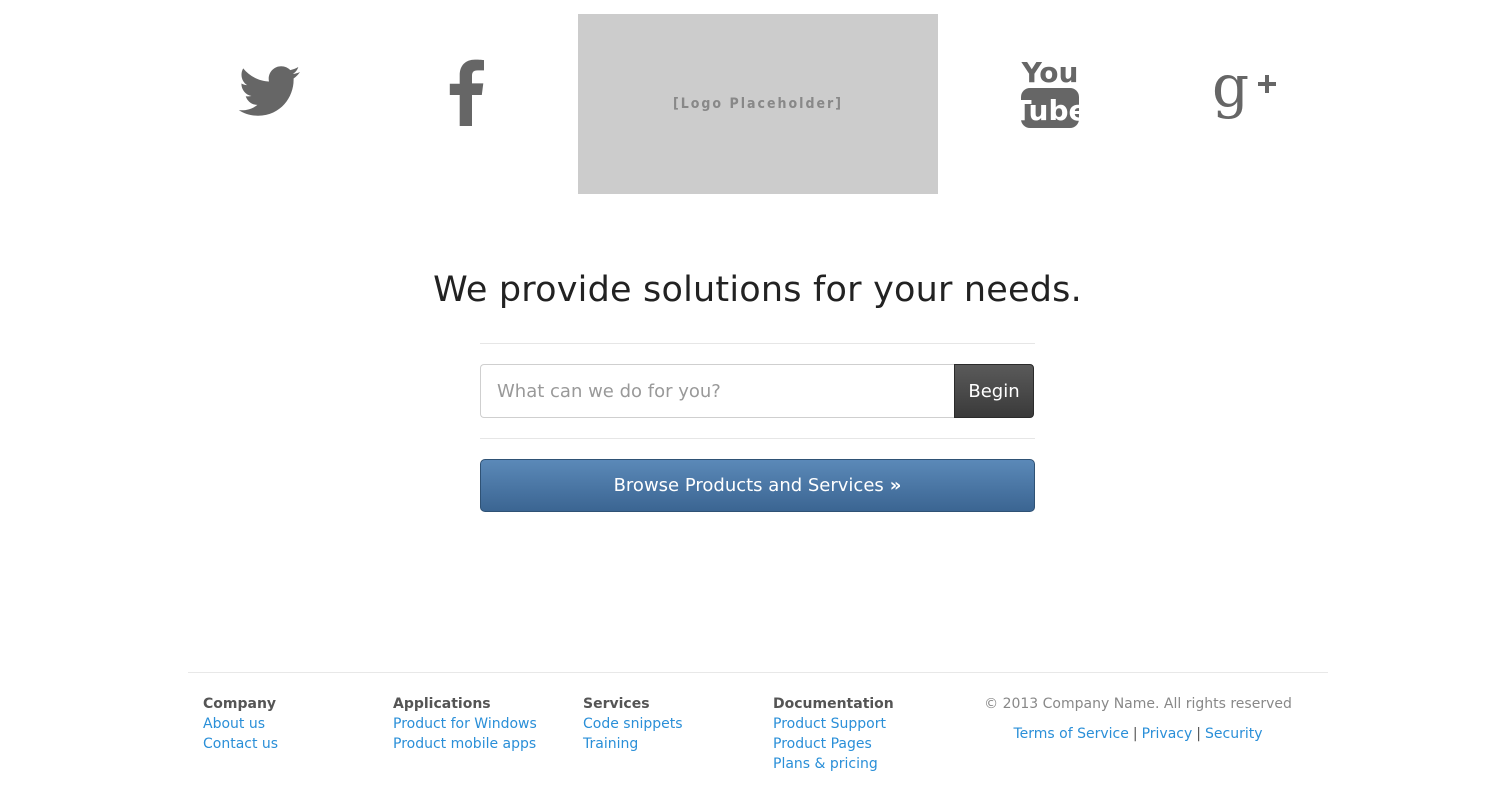 Image resolution: width=1511 pixels, height=795 pixels. What do you see at coordinates (465, 744) in the screenshot?
I see `footer-link-mobile: Product mobile apps` at bounding box center [465, 744].